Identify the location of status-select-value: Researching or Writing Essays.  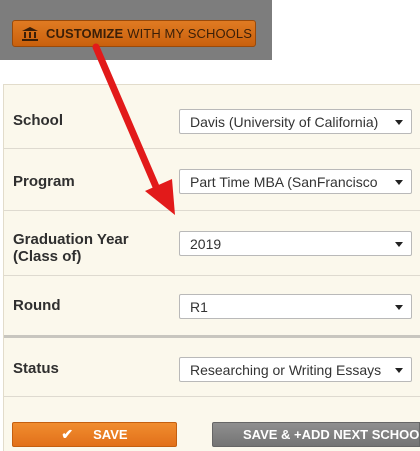
(286, 369).